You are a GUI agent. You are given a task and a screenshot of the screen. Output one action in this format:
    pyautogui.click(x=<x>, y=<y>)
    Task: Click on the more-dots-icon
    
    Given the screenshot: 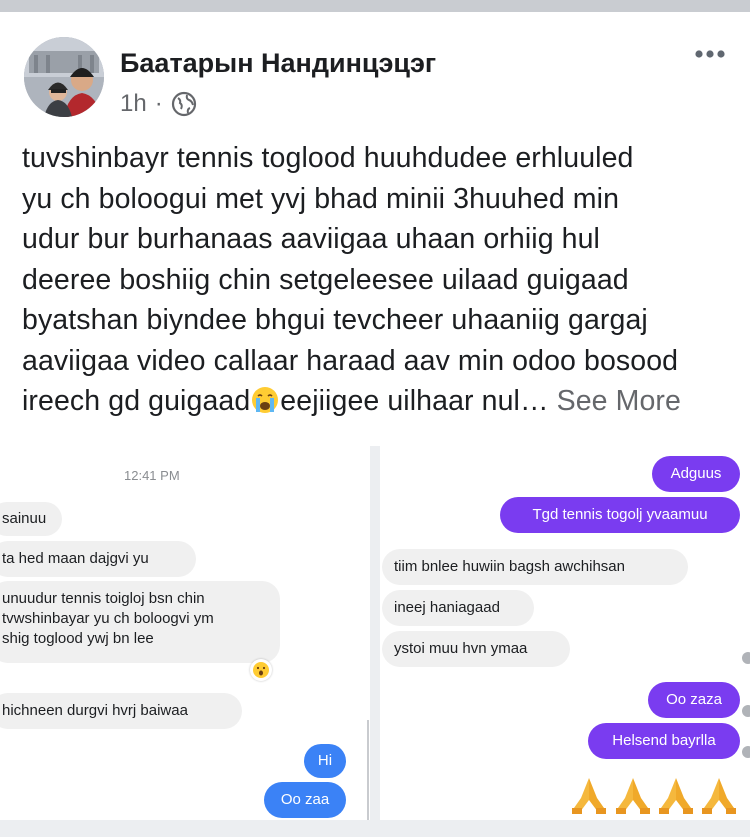 What is the action you would take?
    pyautogui.click(x=710, y=54)
    